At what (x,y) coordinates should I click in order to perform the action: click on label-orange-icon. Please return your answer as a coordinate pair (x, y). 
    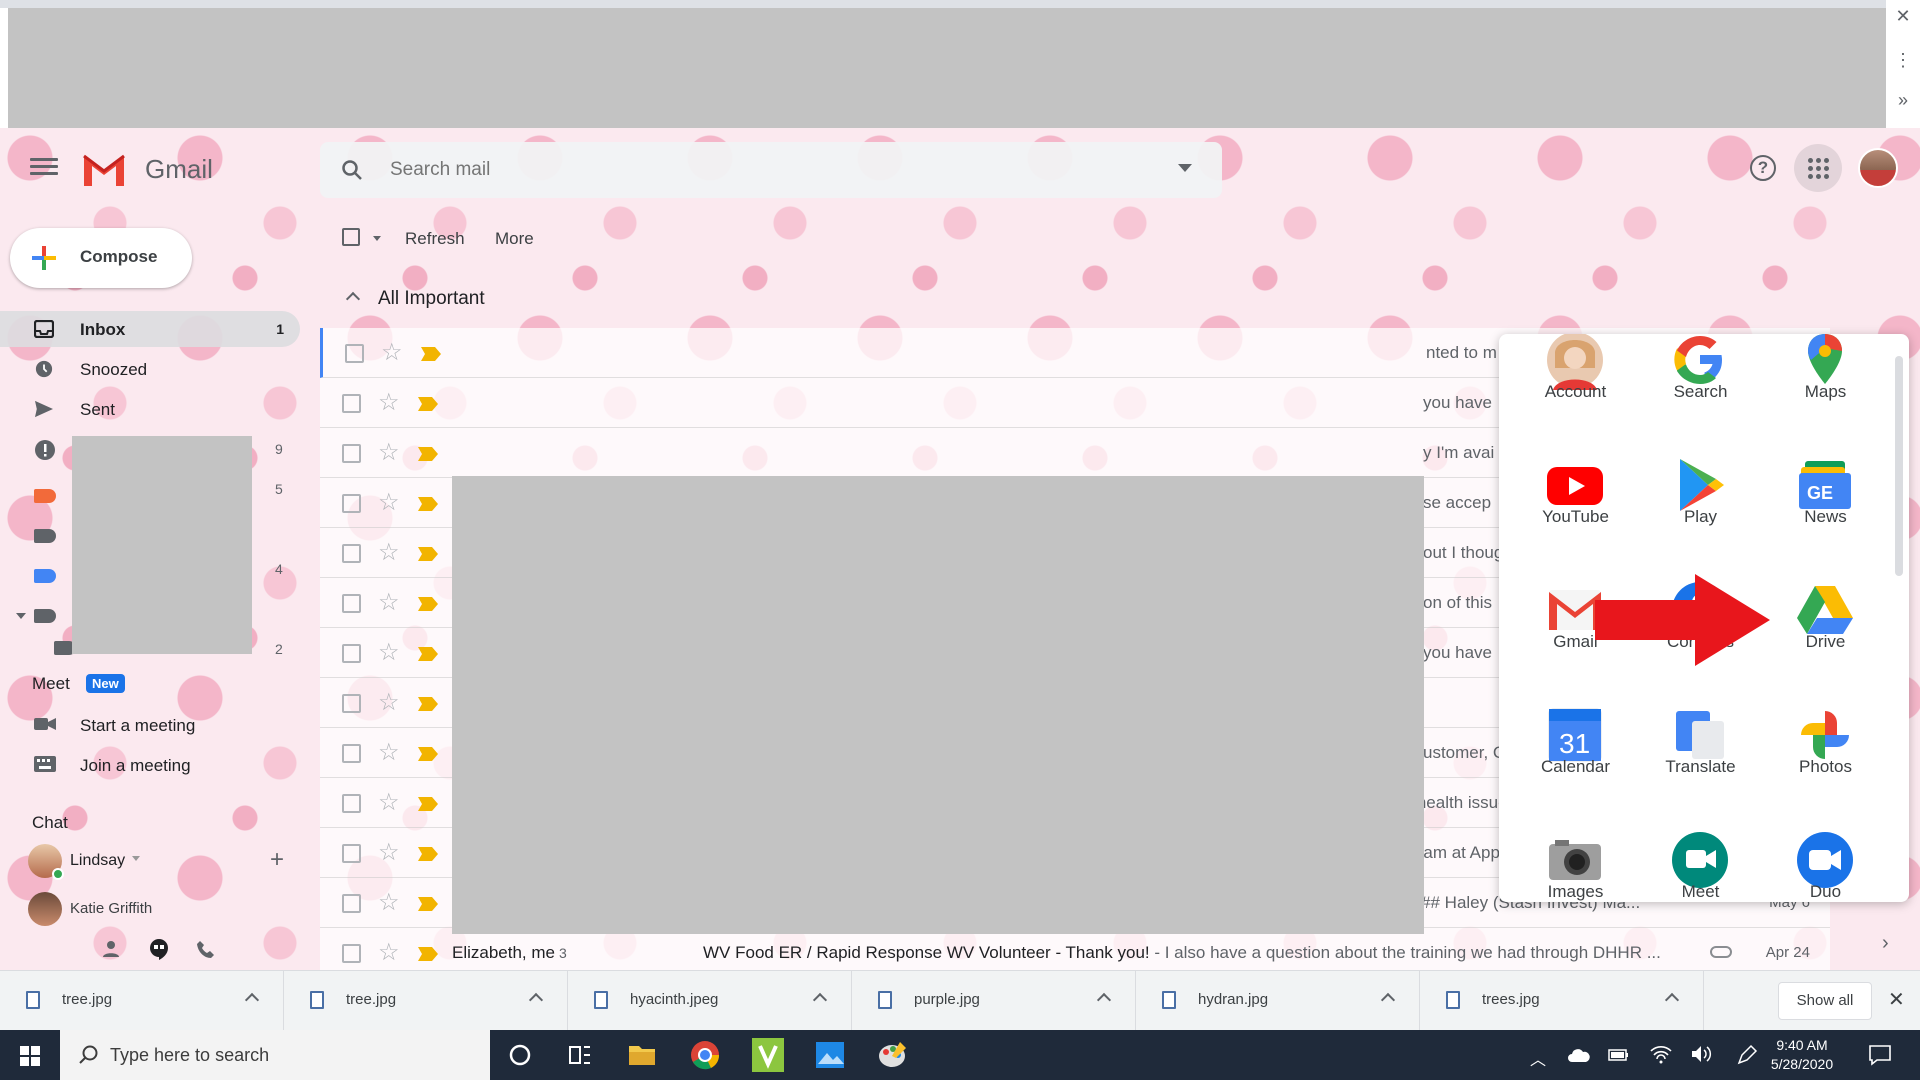
    Looking at the image, I should click on (45, 496).